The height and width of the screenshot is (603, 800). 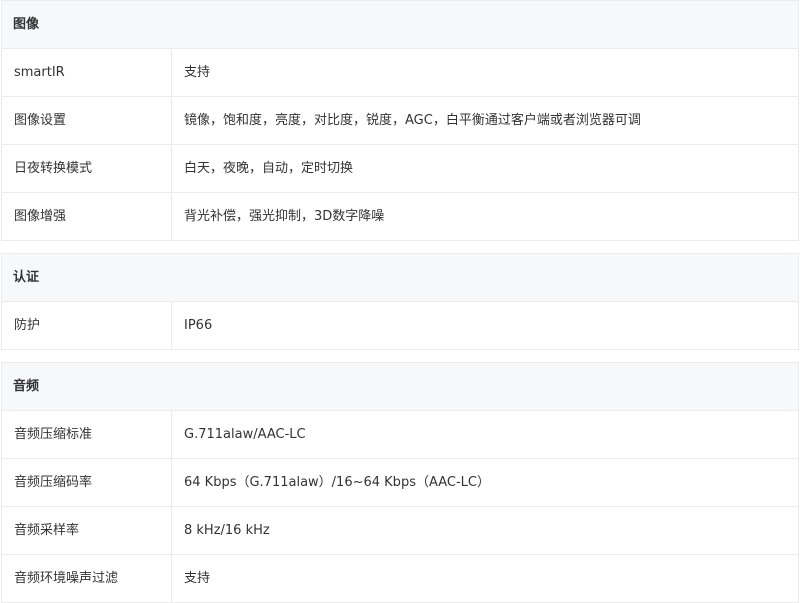 What do you see at coordinates (87, 434) in the screenshot?
I see `spec-label: 音频压缩标准` at bounding box center [87, 434].